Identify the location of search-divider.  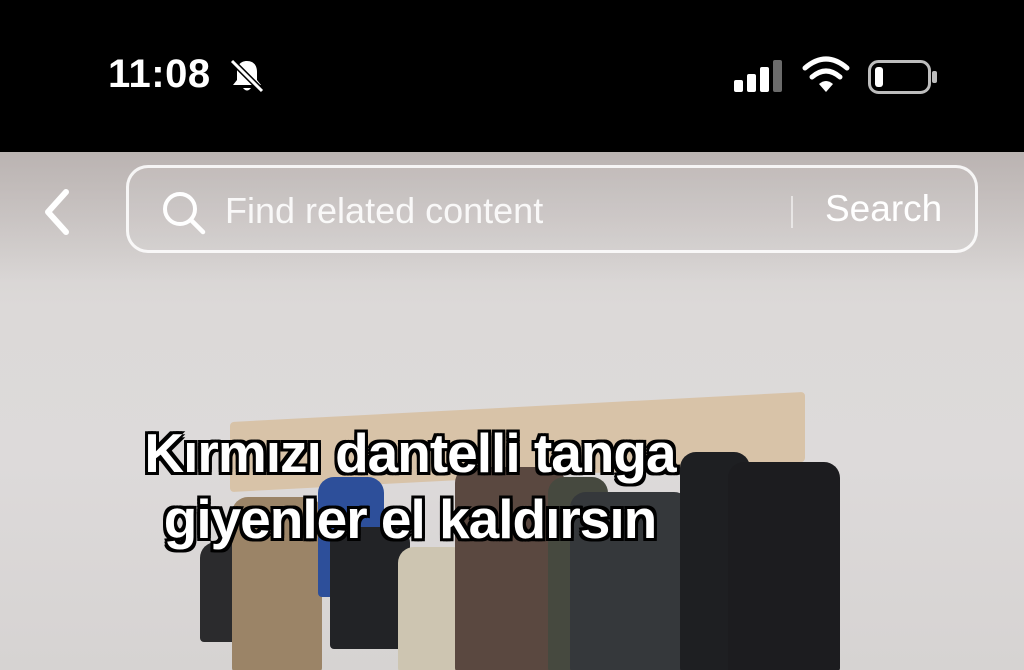
(792, 212).